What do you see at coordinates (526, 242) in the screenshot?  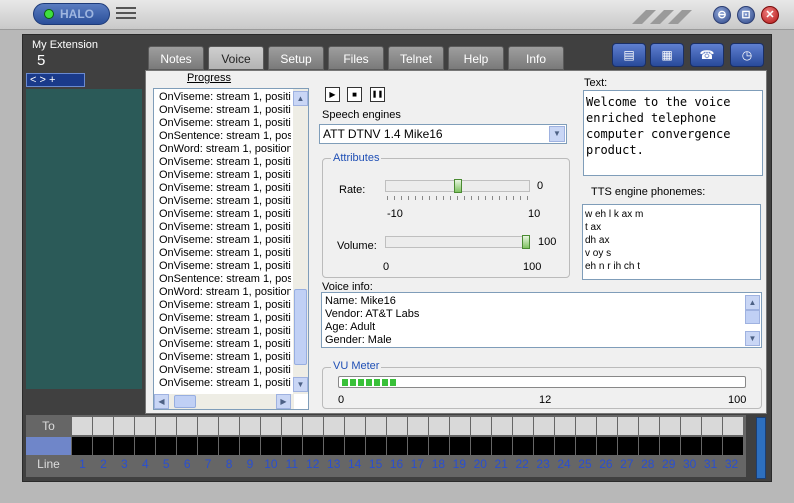 I see `volume-slider-thumb` at bounding box center [526, 242].